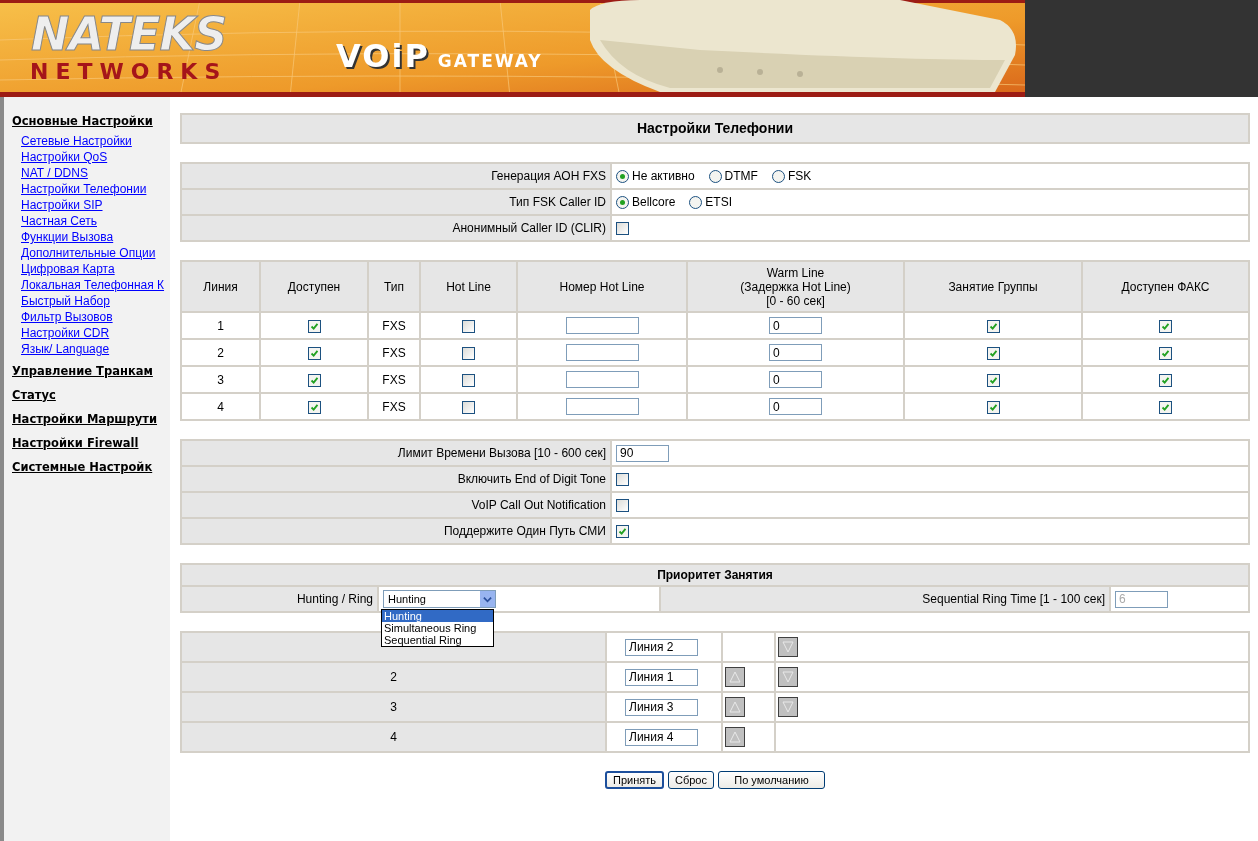 This screenshot has width=1258, height=841. I want to click on field-label: Sequential Ring Time [1 - 100 сек], so click(1013, 599).